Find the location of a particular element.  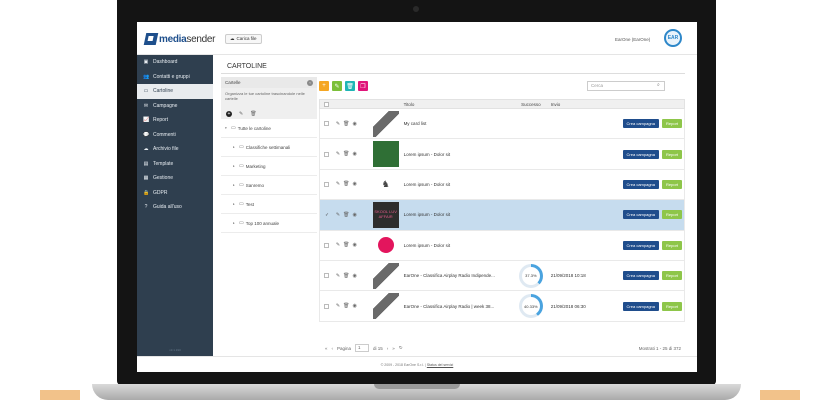

column-title: Titolo is located at coordinates (457, 104).